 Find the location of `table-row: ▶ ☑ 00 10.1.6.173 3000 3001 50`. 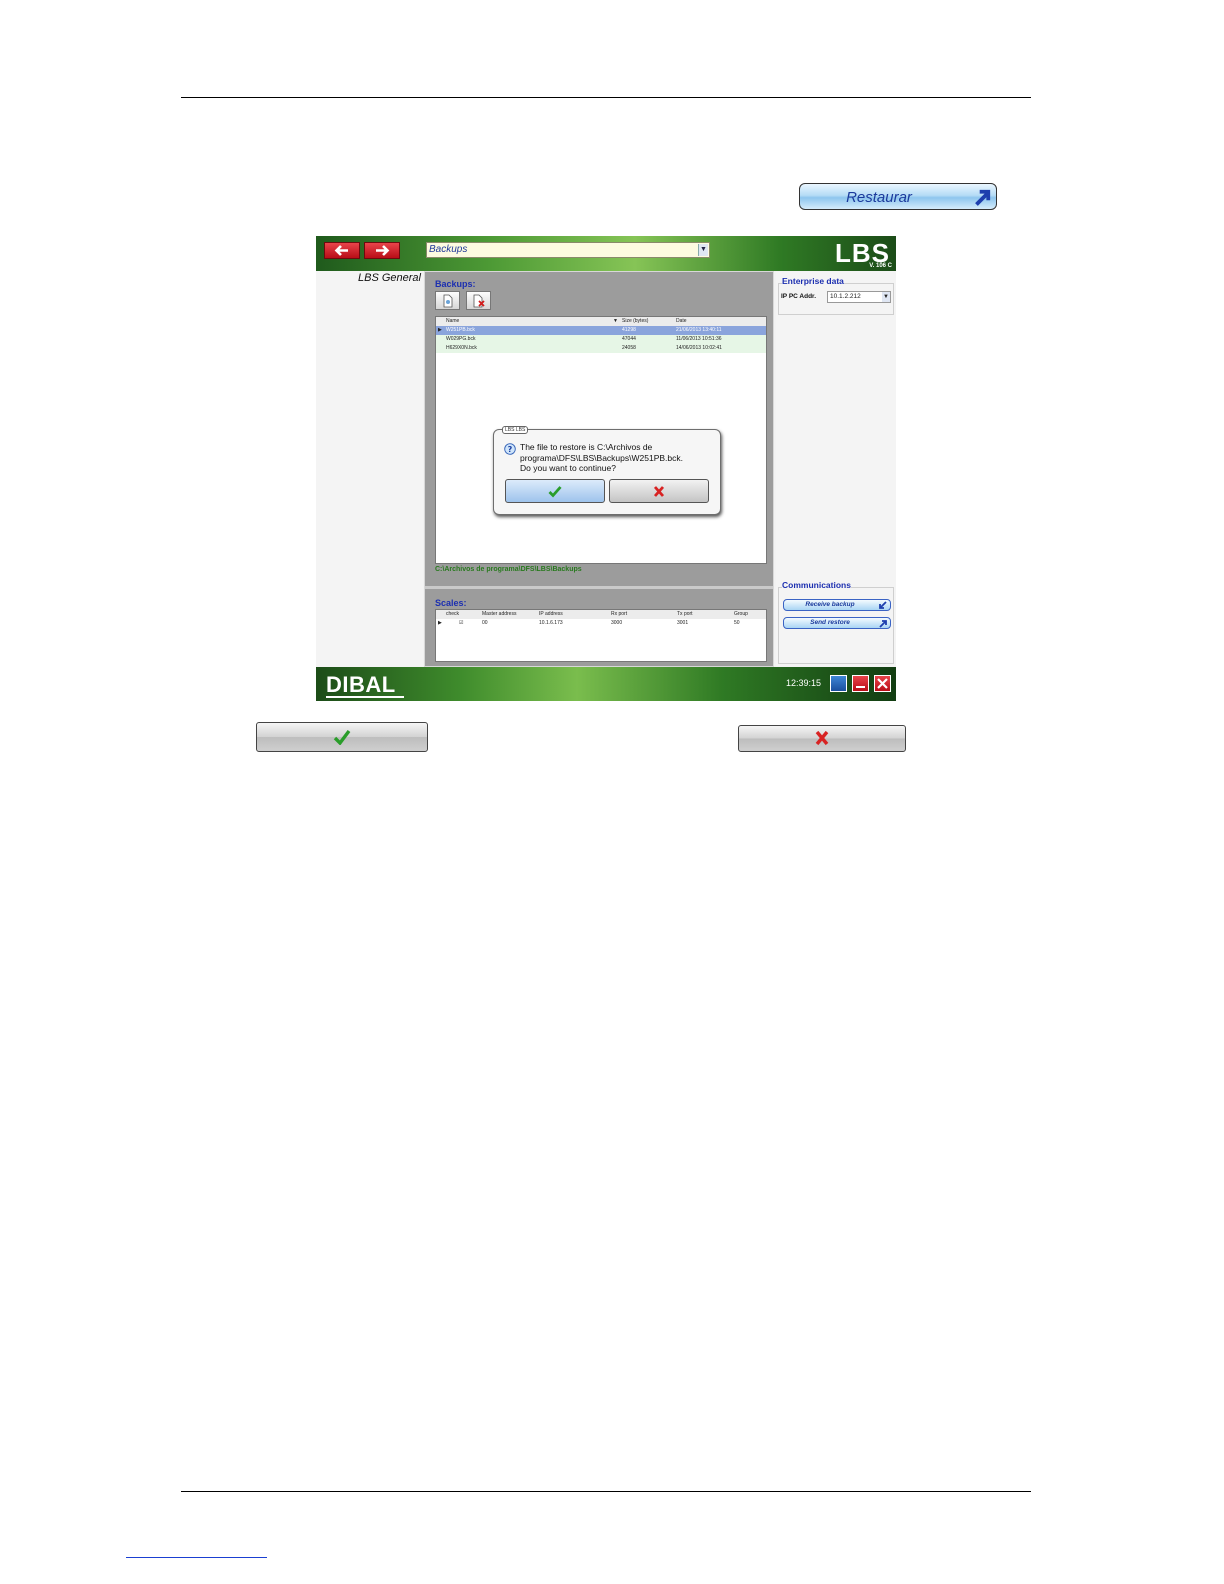

table-row: ▶ ☑ 00 10.1.6.173 3000 3001 50 is located at coordinates (601, 623).